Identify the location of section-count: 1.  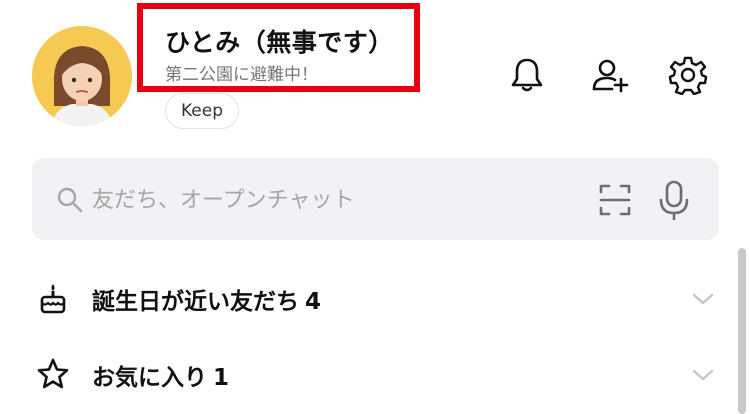
(221, 378).